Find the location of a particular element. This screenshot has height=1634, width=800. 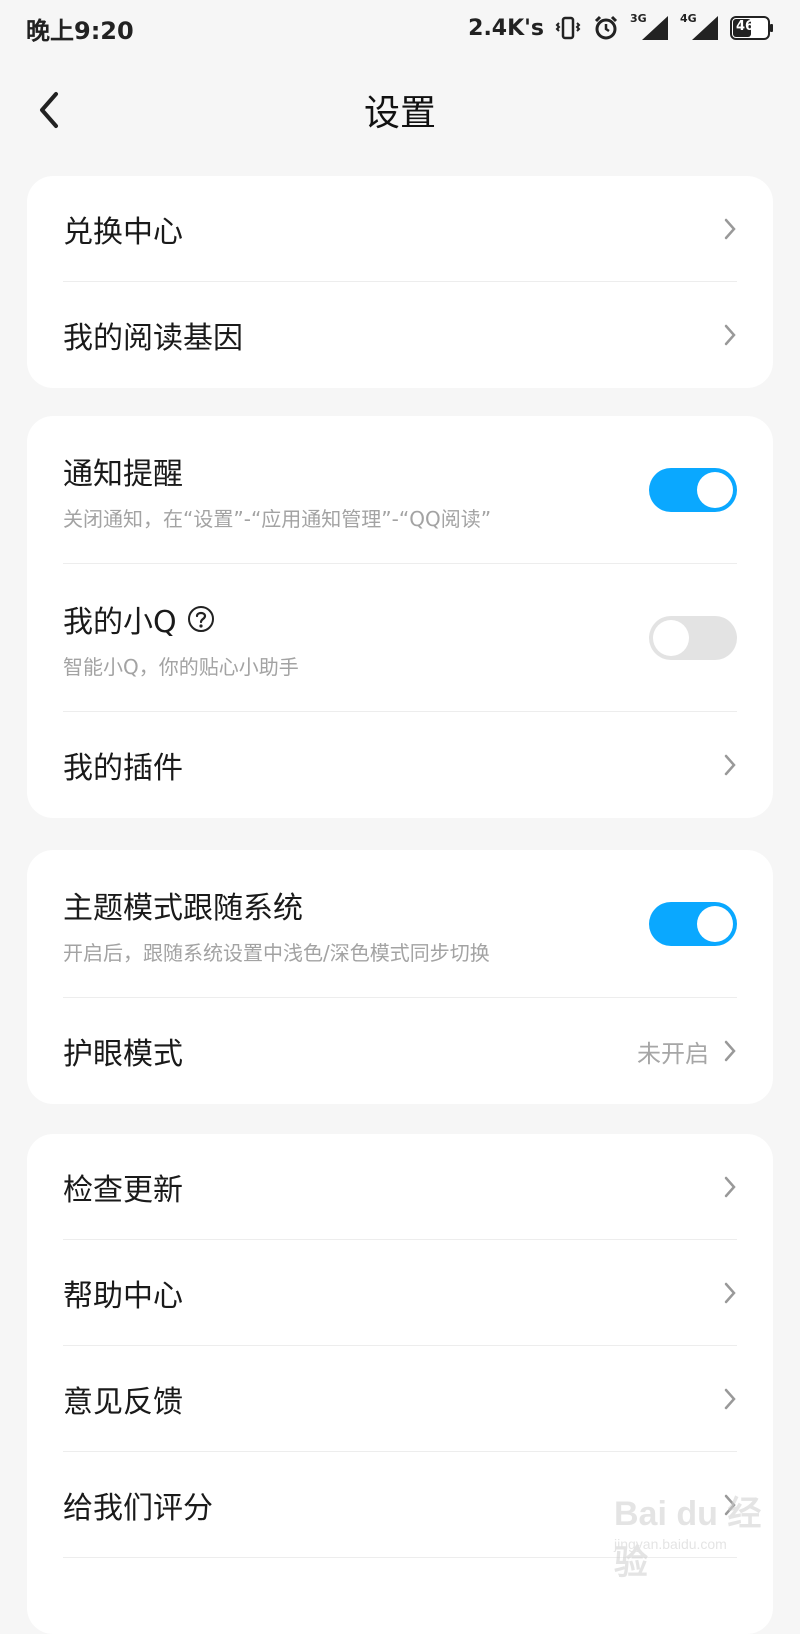

plugins-label: 我的插件 is located at coordinates (123, 768).